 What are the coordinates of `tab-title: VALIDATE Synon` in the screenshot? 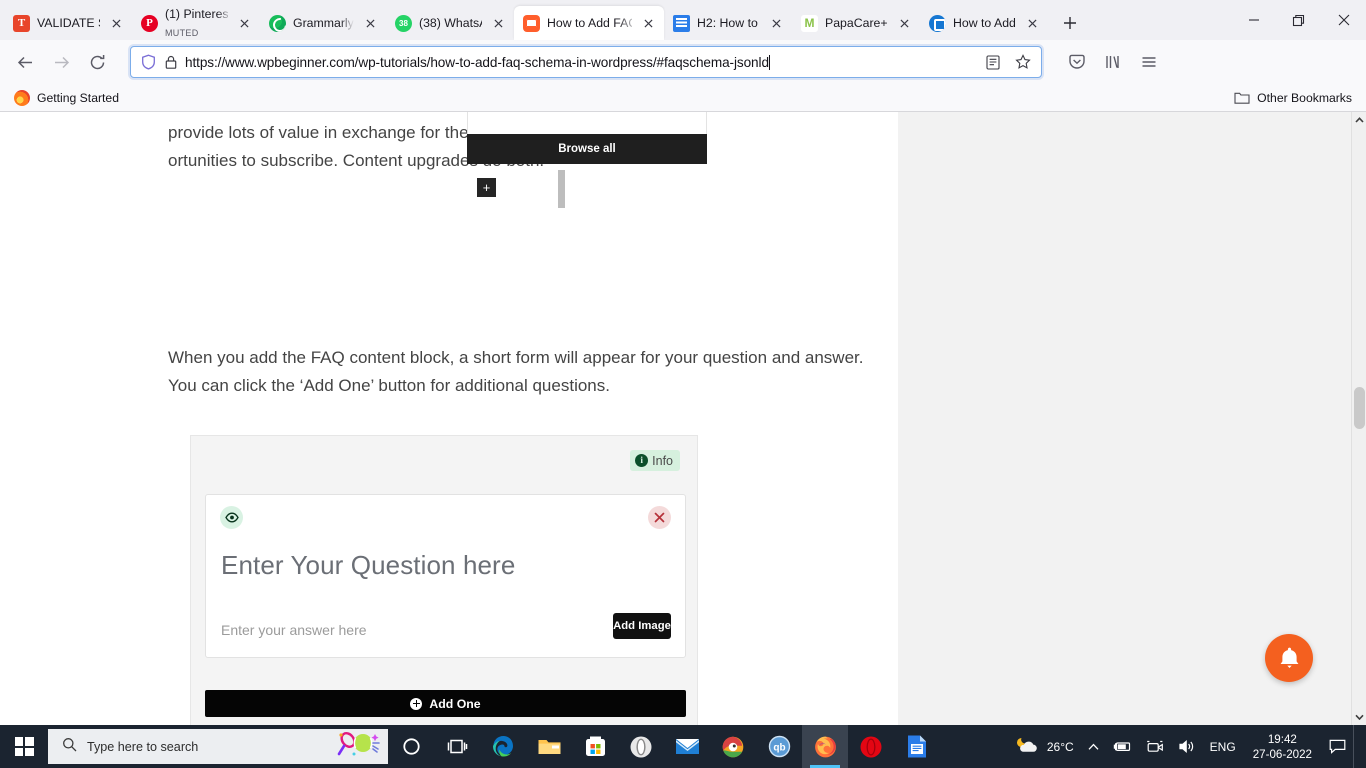 It's located at (68, 23).